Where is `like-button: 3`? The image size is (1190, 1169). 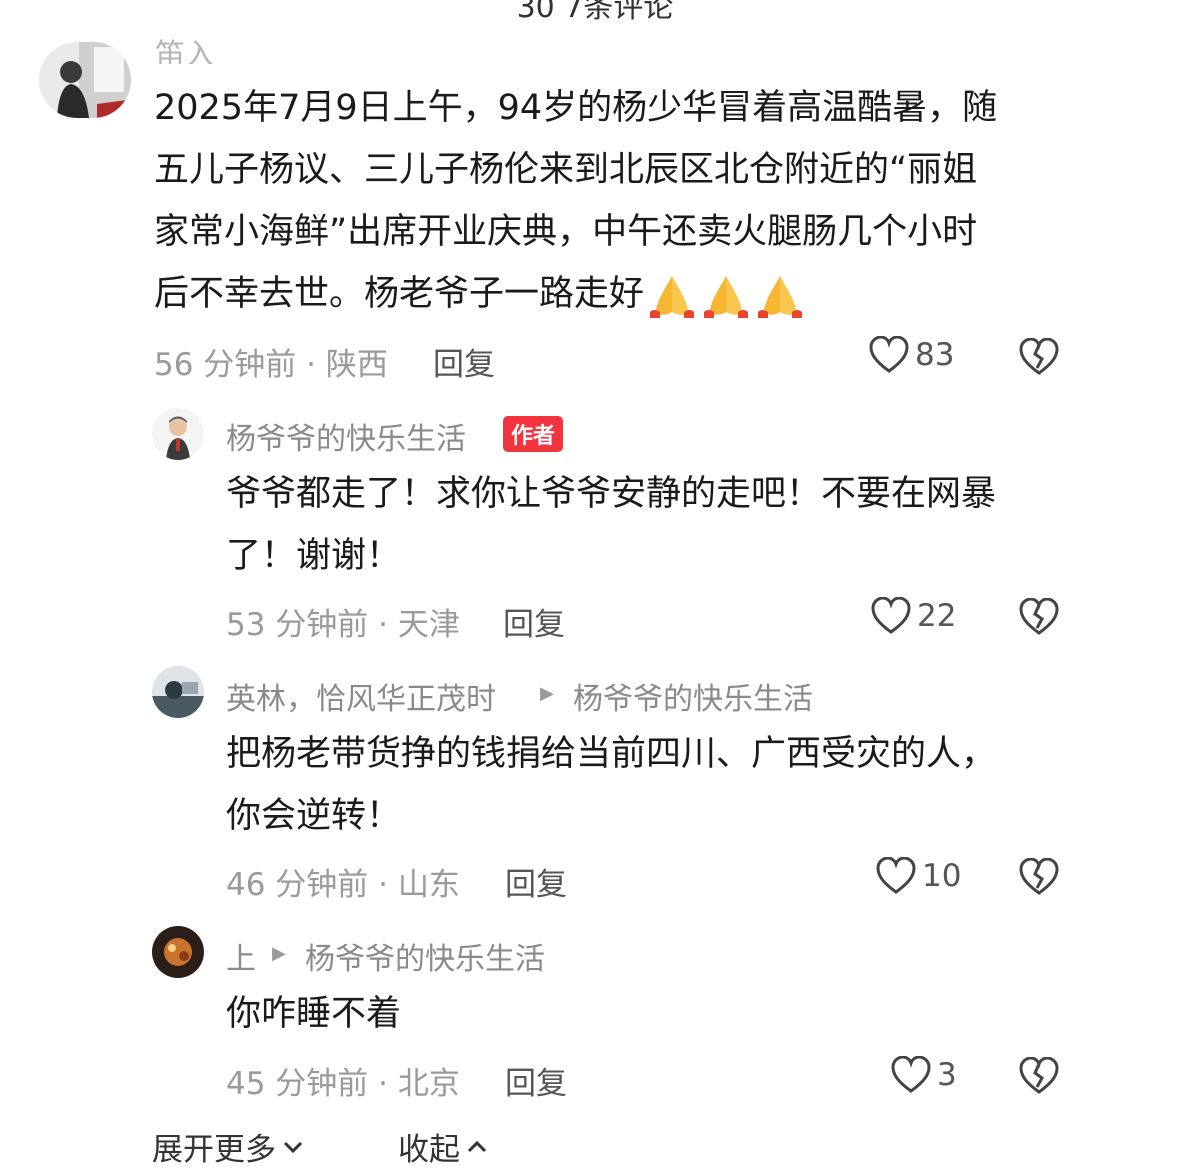
like-button: 3 is located at coordinates (924, 1075).